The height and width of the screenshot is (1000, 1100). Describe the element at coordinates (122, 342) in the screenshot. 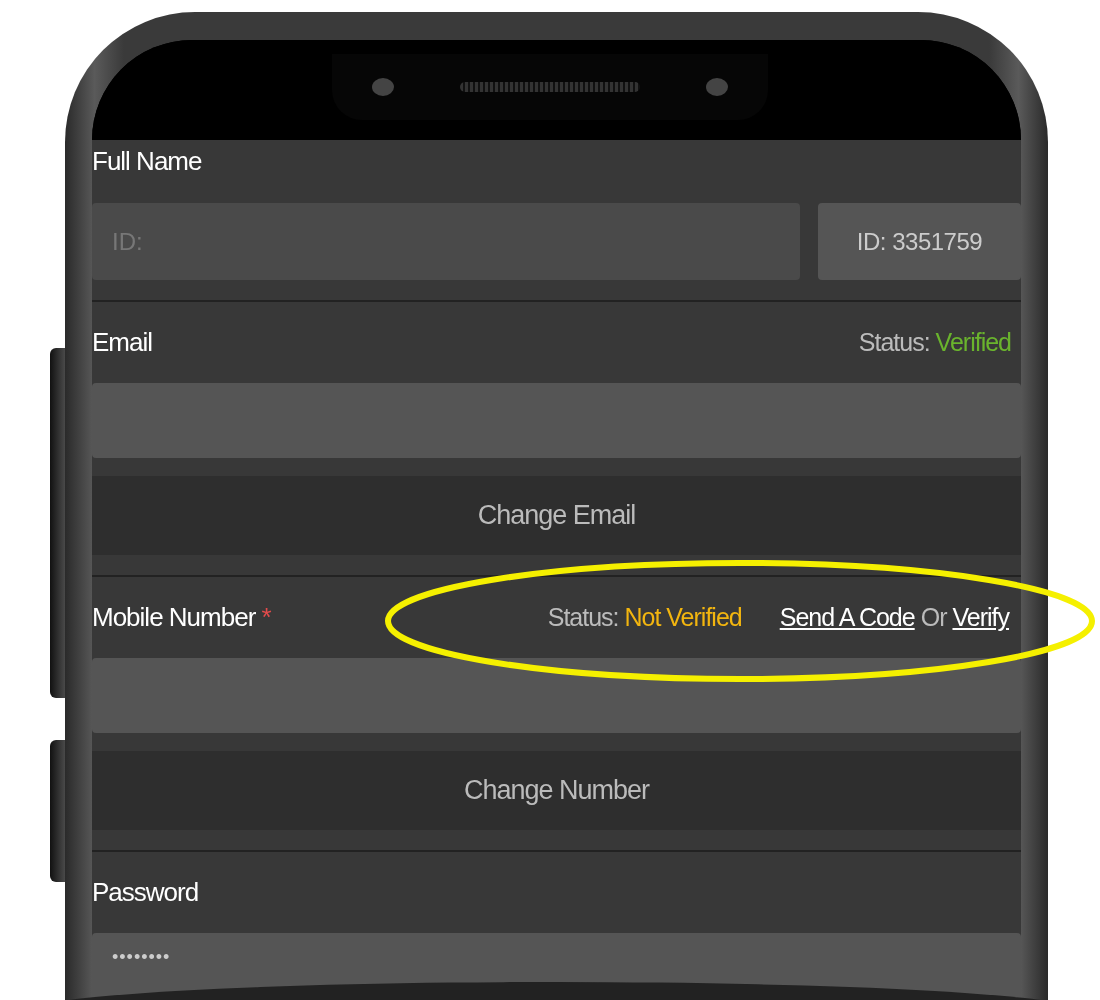

I see `field-label: Email` at that location.